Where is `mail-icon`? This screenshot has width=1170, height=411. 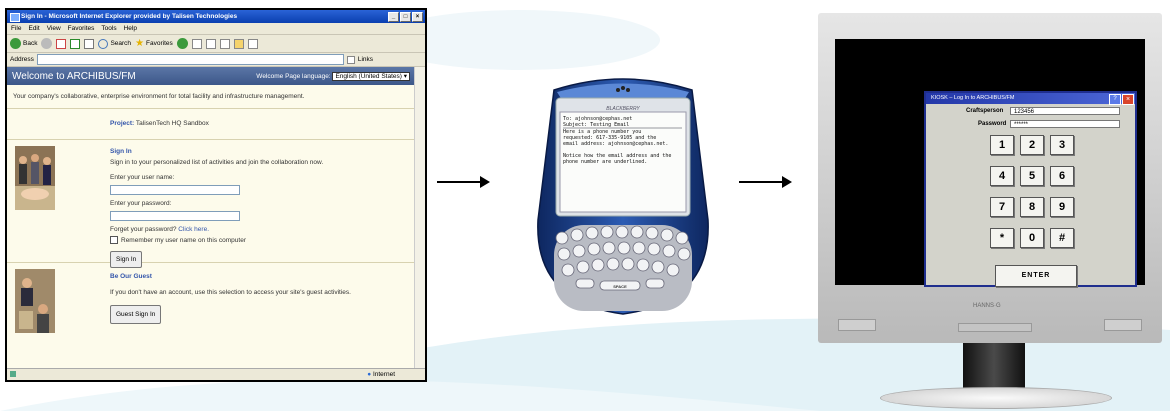
mail-icon is located at coordinates (196, 43).